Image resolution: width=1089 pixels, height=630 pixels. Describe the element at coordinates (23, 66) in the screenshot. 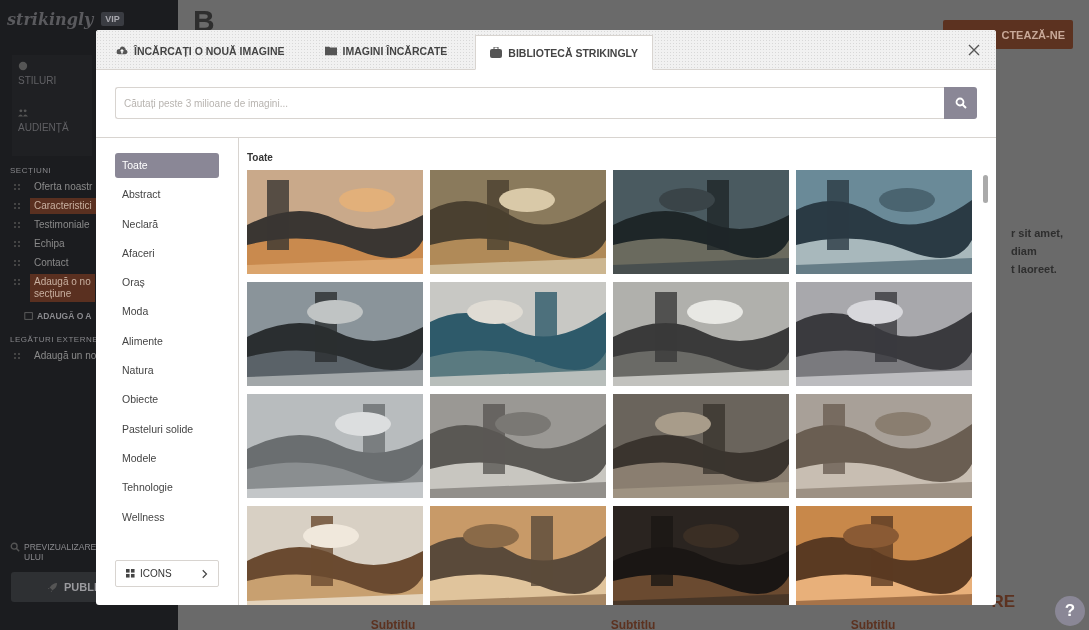

I see `palette-icon` at that location.